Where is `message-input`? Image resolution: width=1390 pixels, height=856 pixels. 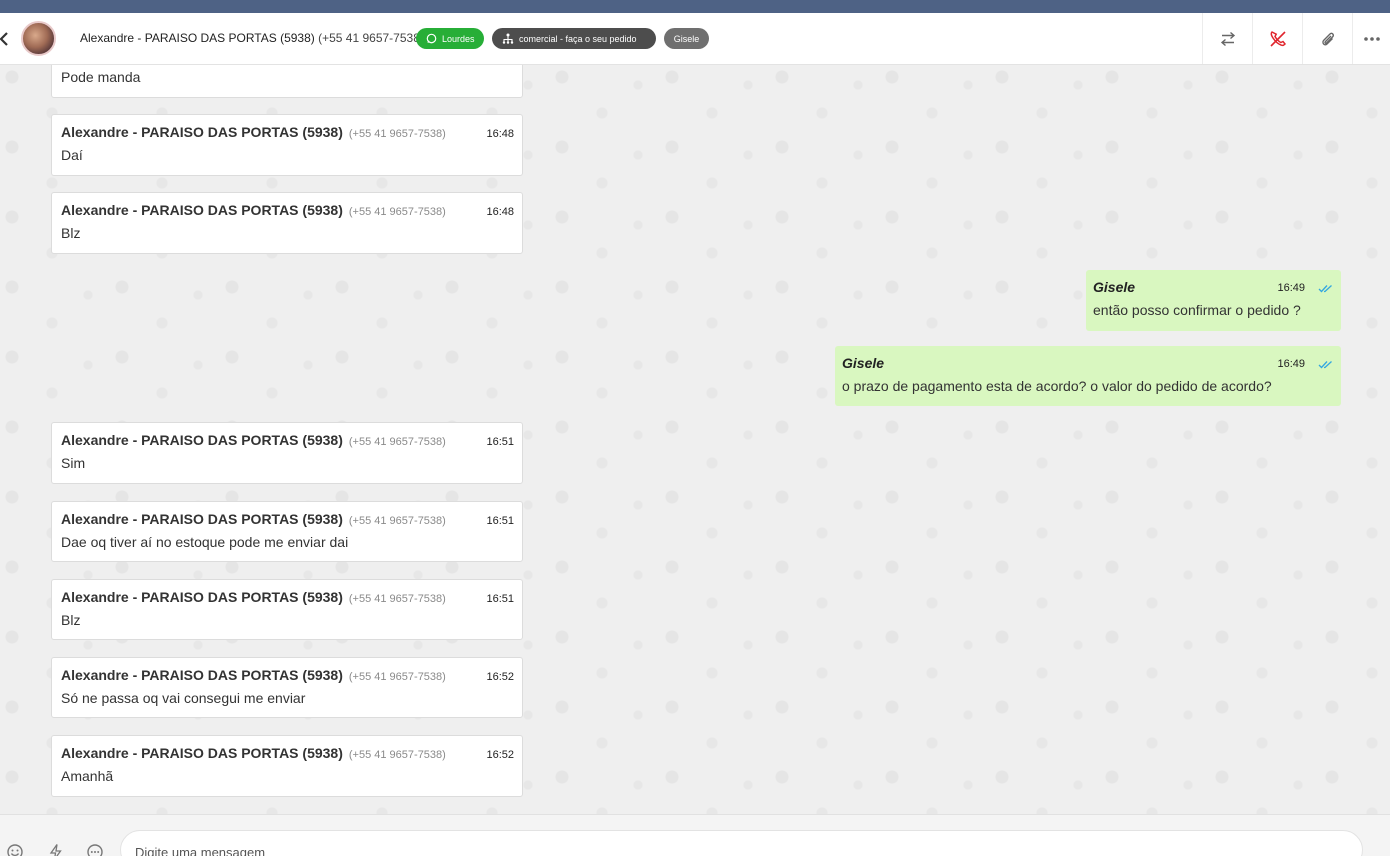
message-input is located at coordinates (735, 850).